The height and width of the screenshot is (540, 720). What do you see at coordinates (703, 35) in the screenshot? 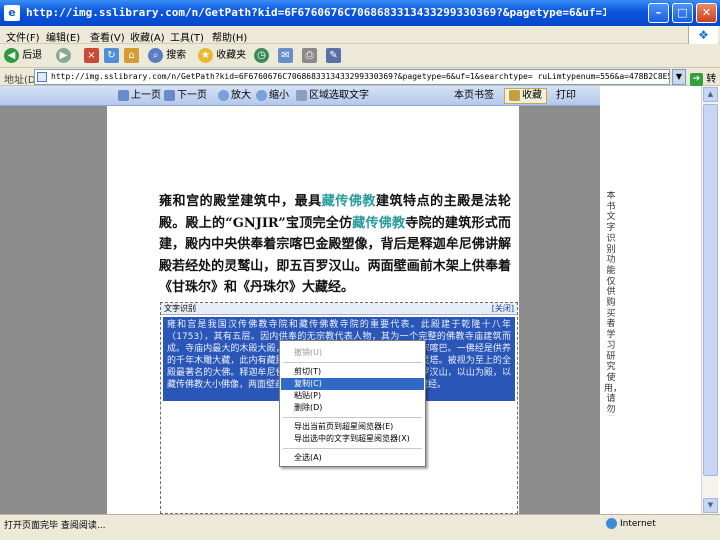
I see `windows-logo-icon: ❖` at bounding box center [703, 35].